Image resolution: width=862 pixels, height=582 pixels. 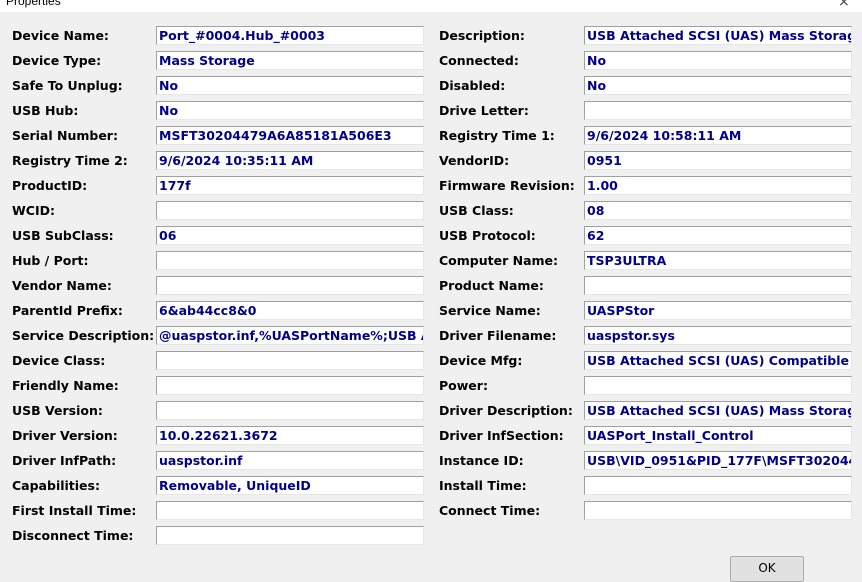 I want to click on label-vendor-name: Vendor Name:, so click(x=62, y=285).